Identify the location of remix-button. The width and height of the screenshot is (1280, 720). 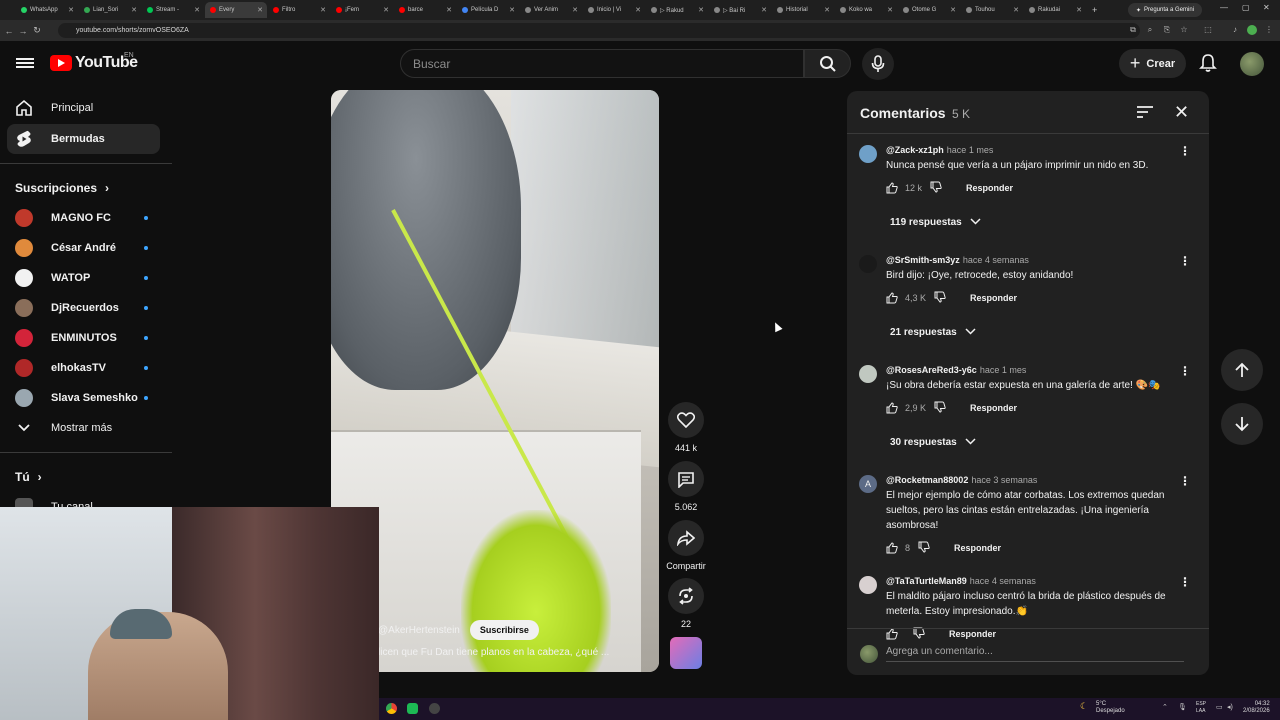
(686, 596).